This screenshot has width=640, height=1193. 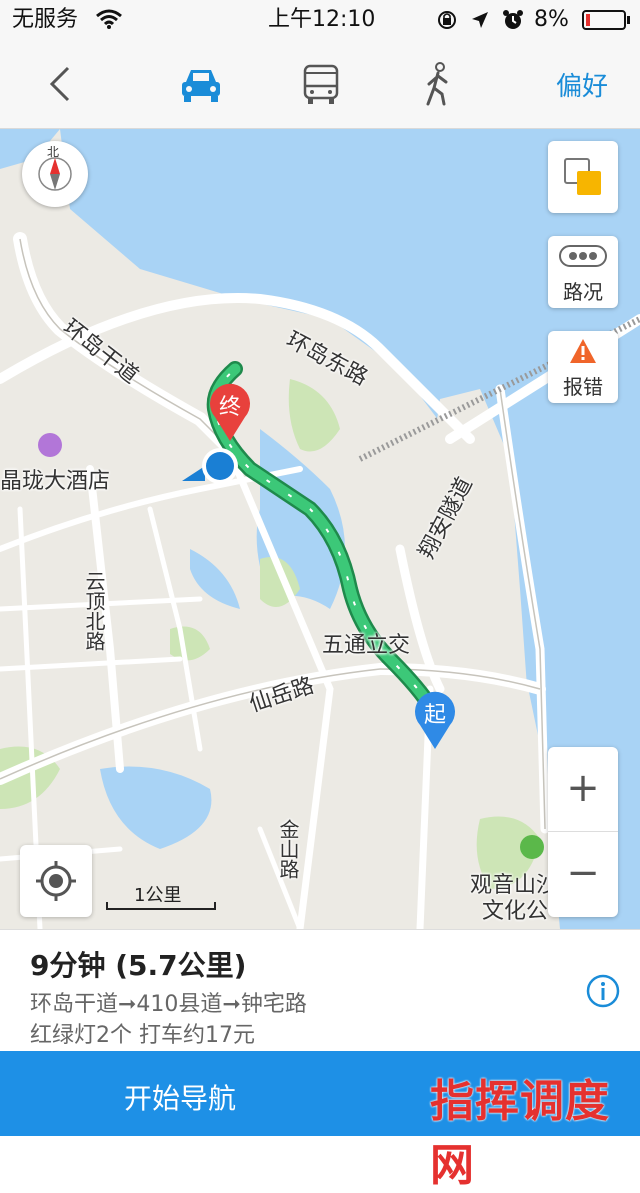 I want to click on end-marker-label: 终, so click(x=229, y=407).